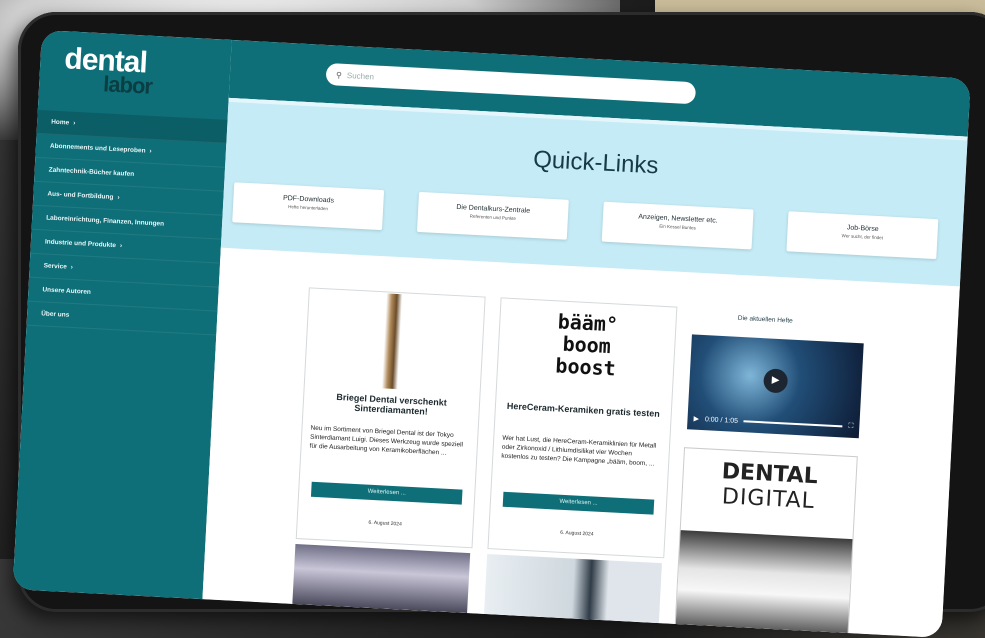 Image resolution: width=985 pixels, height=638 pixels. Describe the element at coordinates (55, 266) in the screenshot. I see `menu-item-label: Service` at that location.